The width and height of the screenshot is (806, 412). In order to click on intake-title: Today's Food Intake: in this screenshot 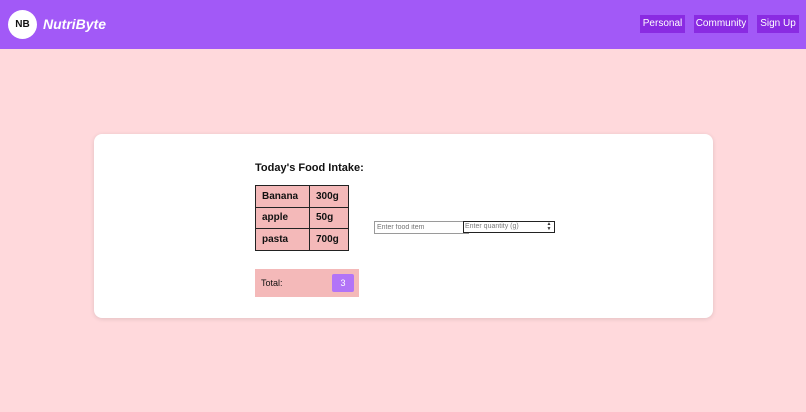, I will do `click(309, 168)`.